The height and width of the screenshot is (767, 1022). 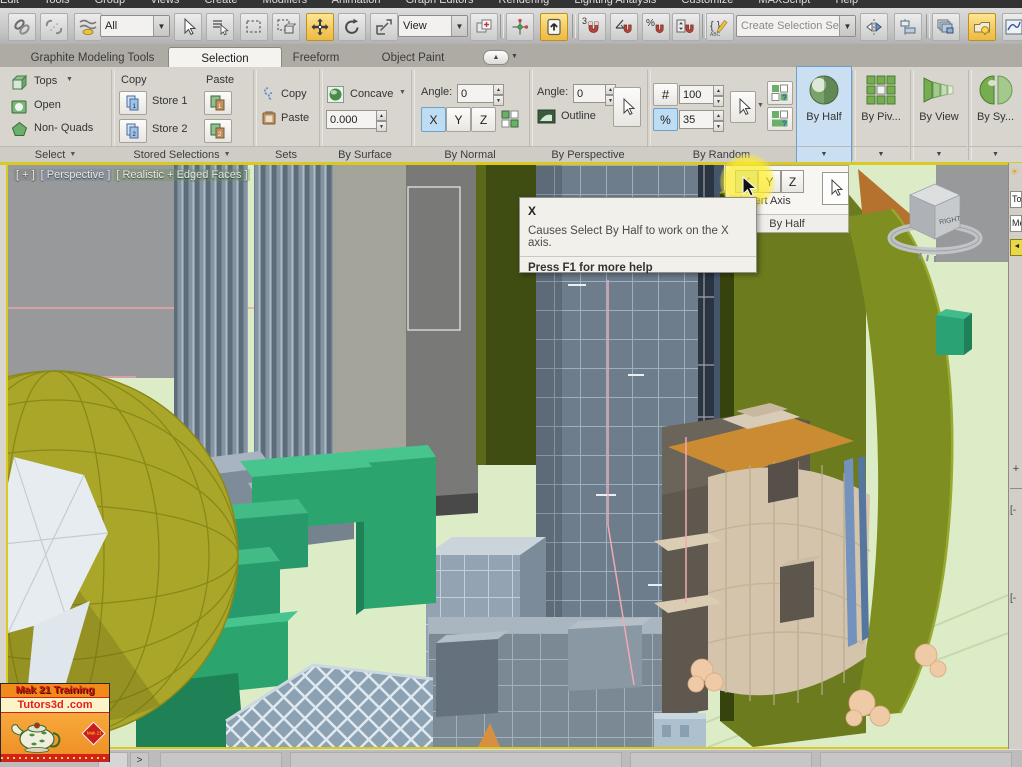 I want to click on select-and-rotate-button, so click(x=352, y=27).